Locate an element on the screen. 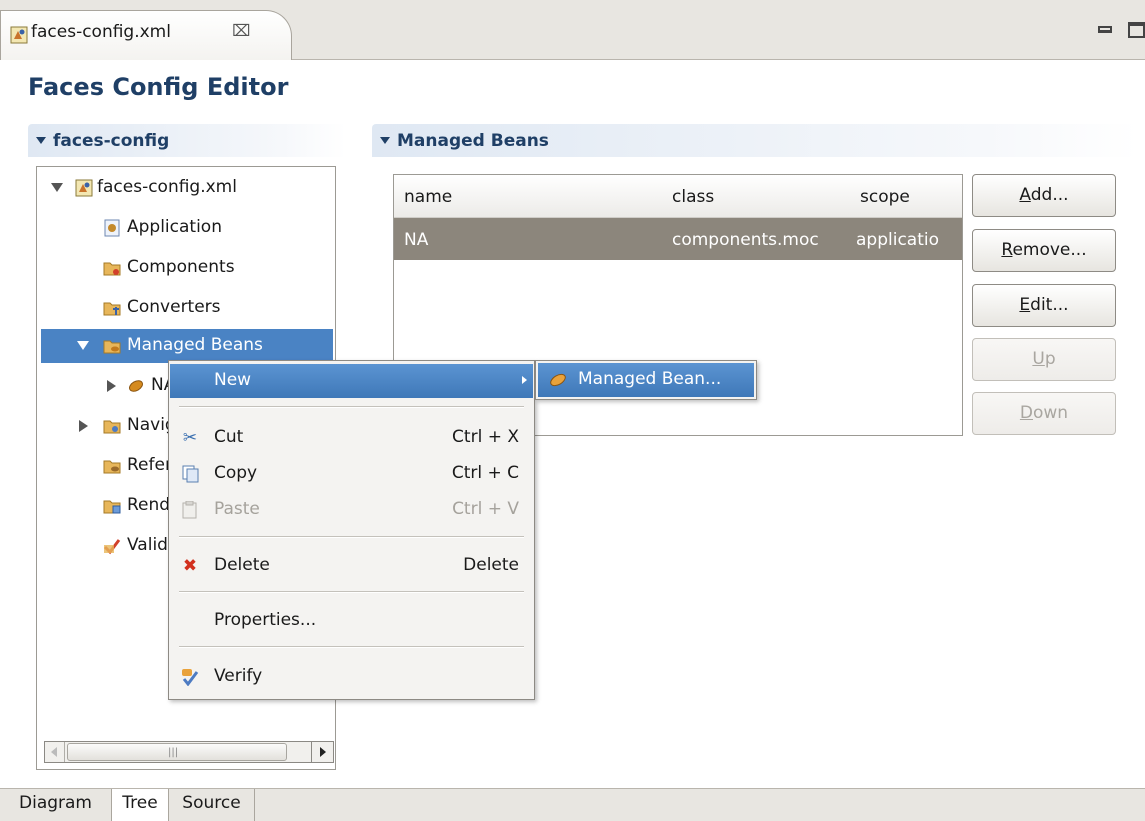 The image size is (1145, 821). mnemonic: E is located at coordinates (1025, 305).